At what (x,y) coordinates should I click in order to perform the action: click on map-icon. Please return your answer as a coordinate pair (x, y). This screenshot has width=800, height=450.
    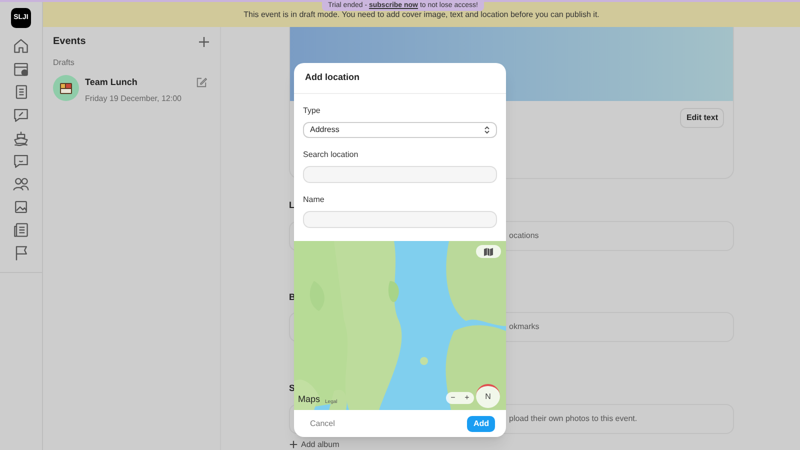
    Looking at the image, I should click on (488, 252).